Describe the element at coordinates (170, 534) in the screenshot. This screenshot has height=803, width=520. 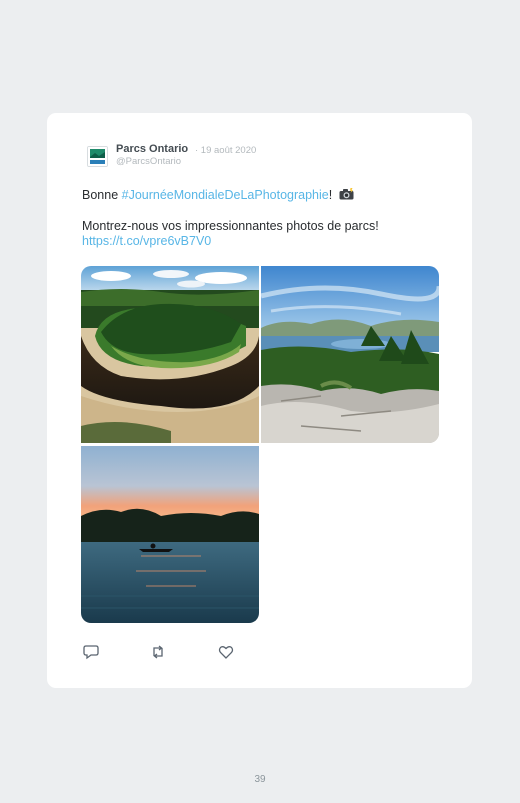
I see `sunset-lake-kayak-photo` at that location.